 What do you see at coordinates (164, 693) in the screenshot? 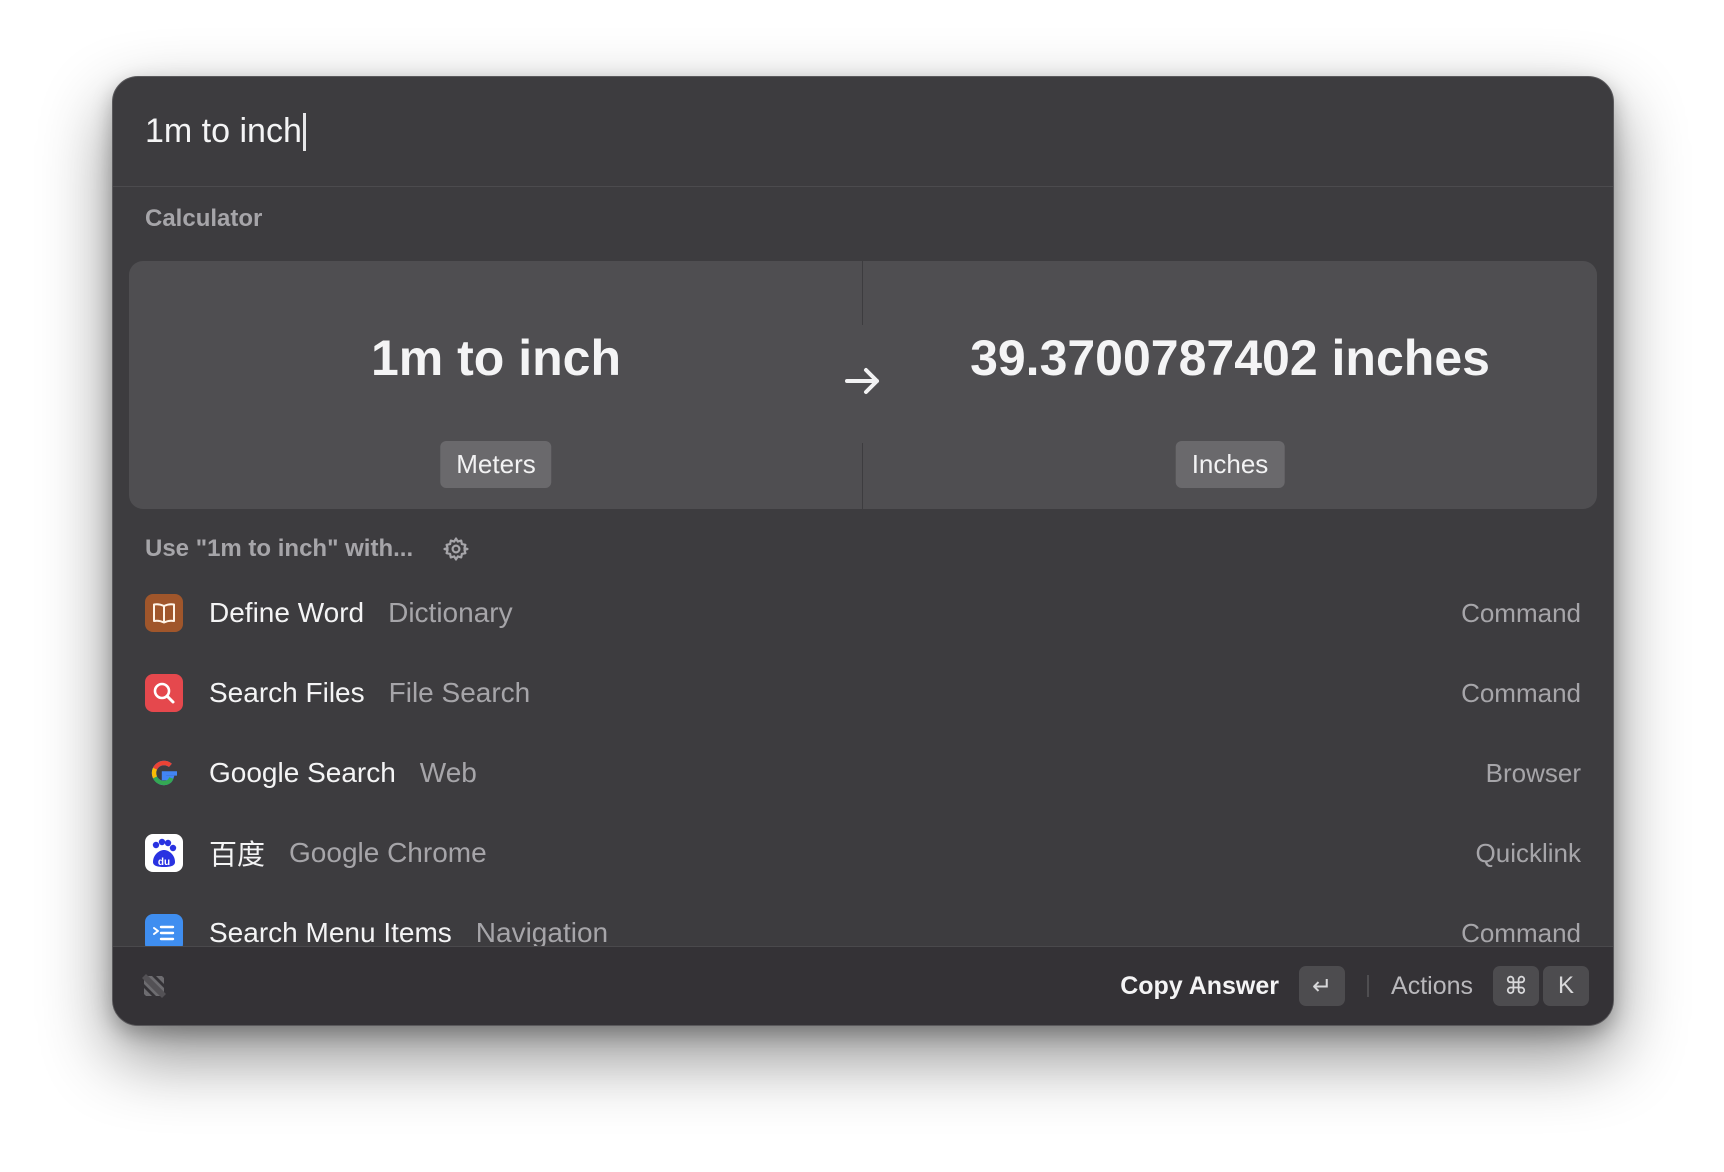
I see `file-search-icon` at bounding box center [164, 693].